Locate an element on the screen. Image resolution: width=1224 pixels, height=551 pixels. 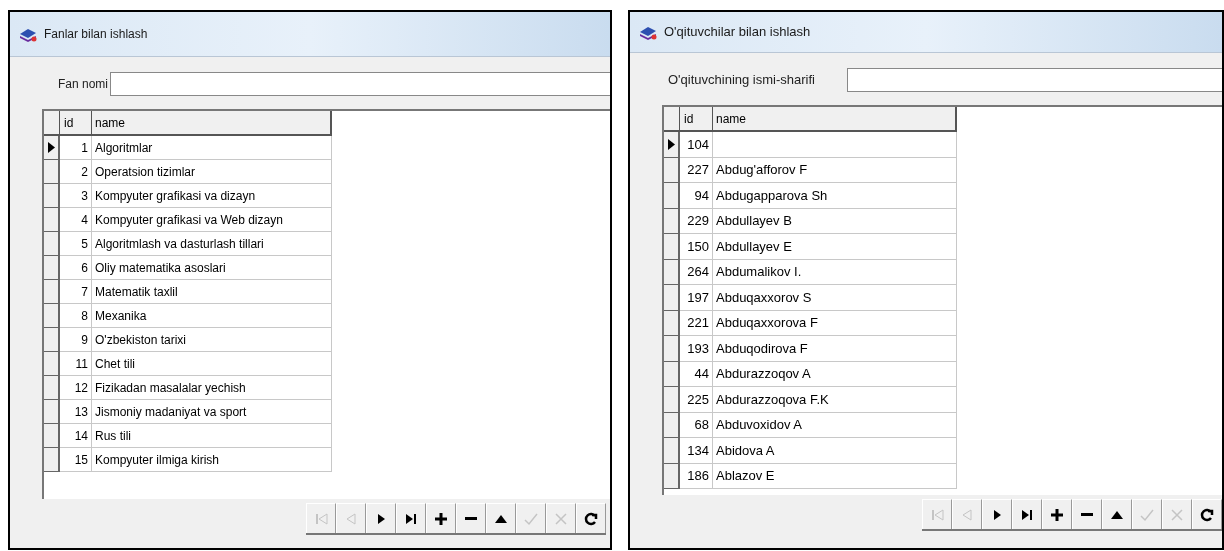
table-cell: 13 is located at coordinates (76, 412).